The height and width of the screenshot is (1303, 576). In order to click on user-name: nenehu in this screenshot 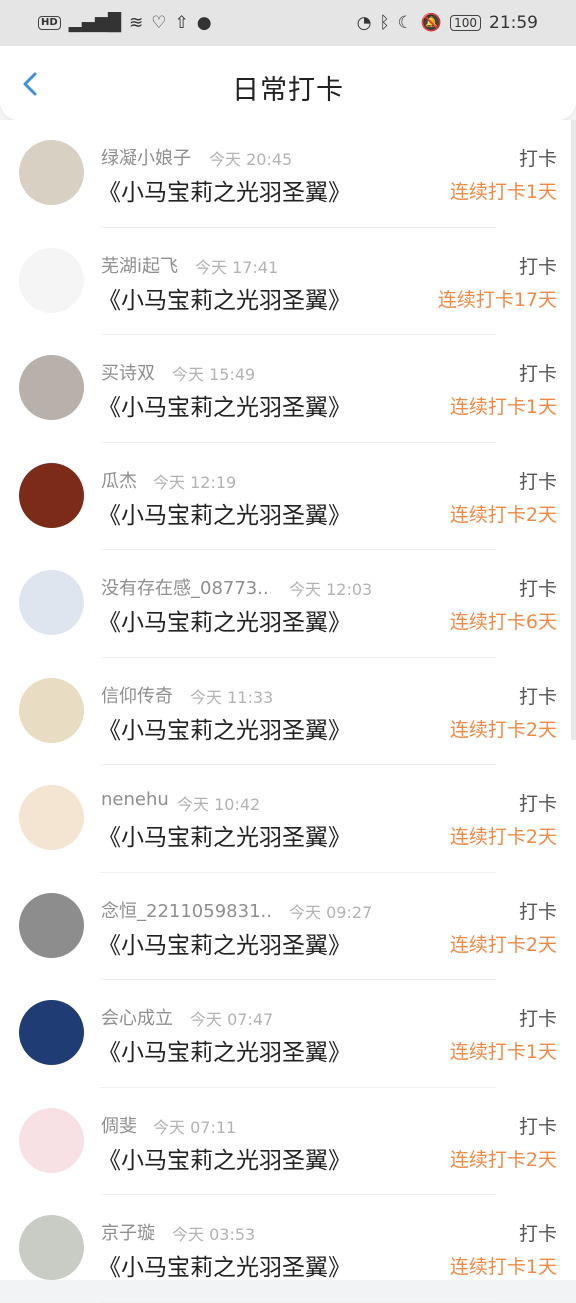, I will do `click(135, 799)`.